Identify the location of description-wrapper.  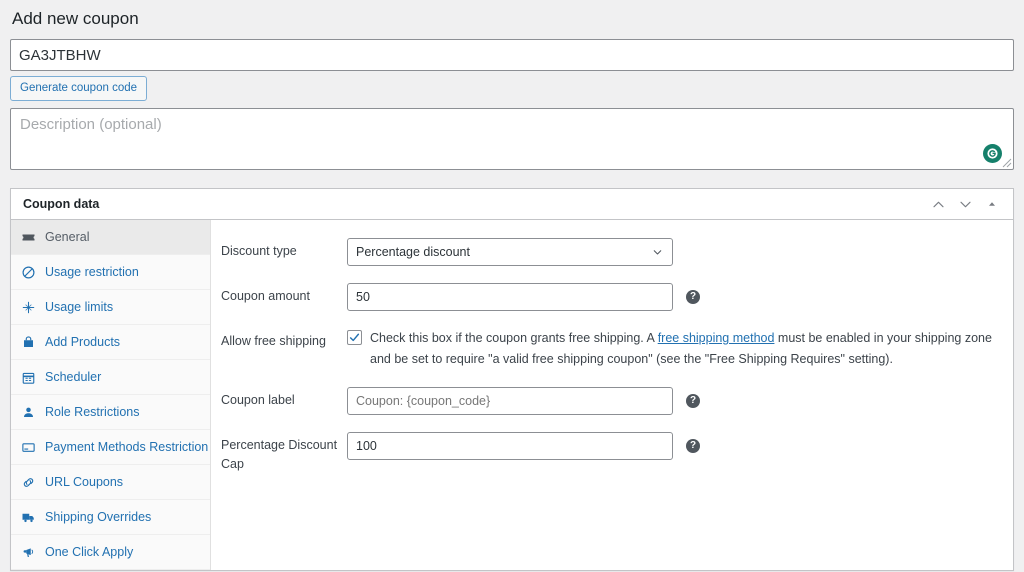
(512, 139).